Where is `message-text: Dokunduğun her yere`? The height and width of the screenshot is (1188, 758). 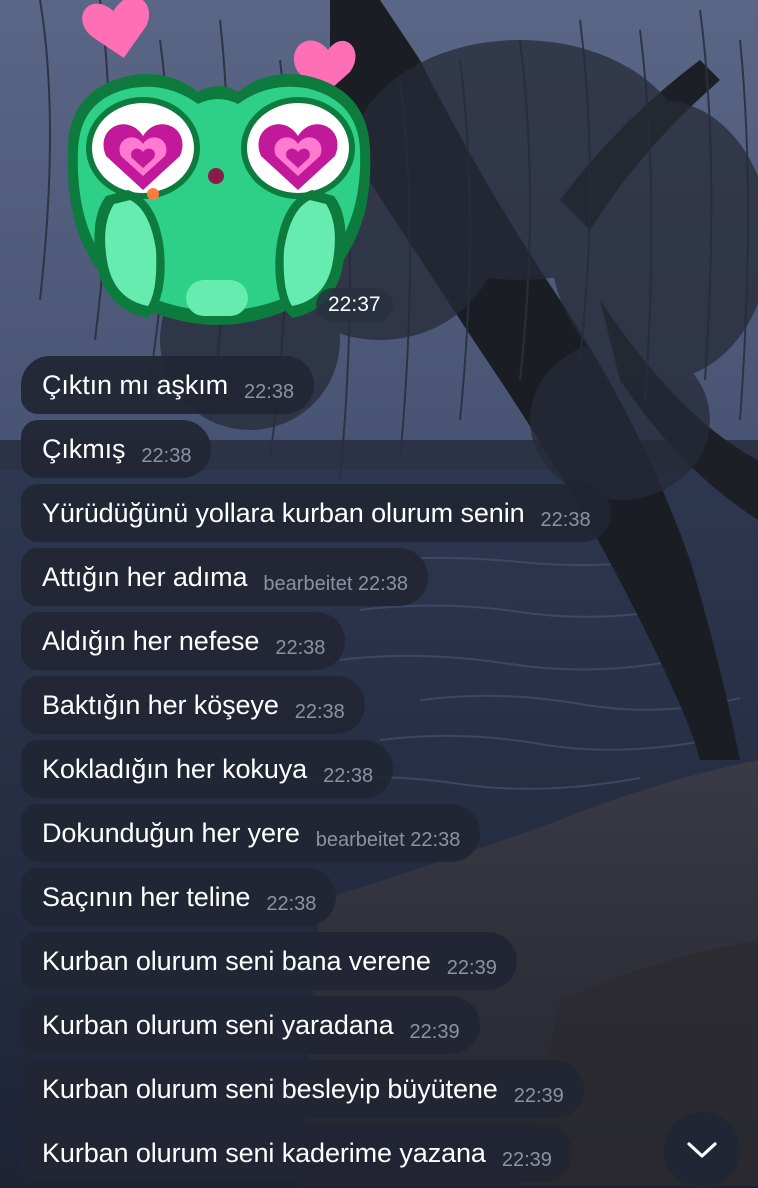
message-text: Dokunduğun her yere is located at coordinates (171, 832).